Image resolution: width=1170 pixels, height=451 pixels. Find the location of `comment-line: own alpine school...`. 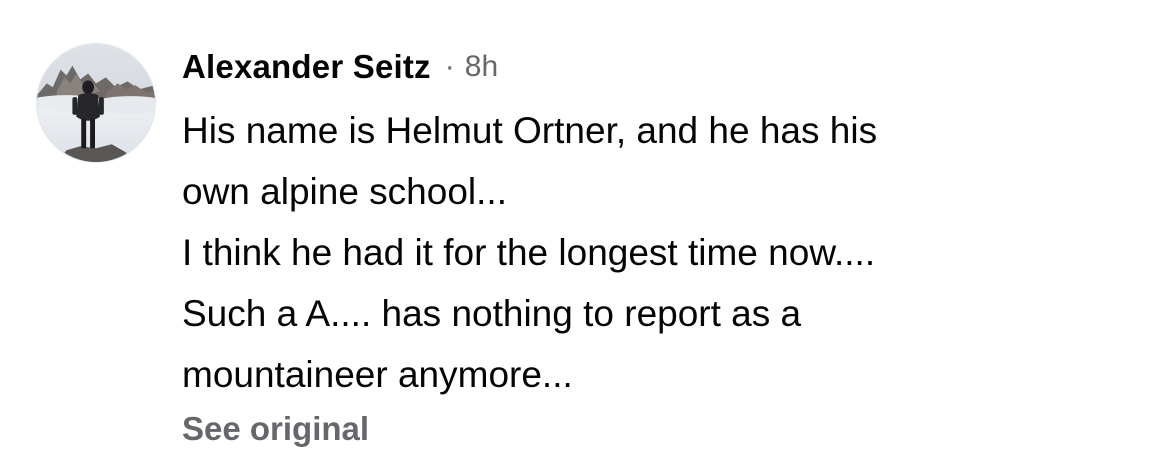

comment-line: own alpine school... is located at coordinates (344, 191).